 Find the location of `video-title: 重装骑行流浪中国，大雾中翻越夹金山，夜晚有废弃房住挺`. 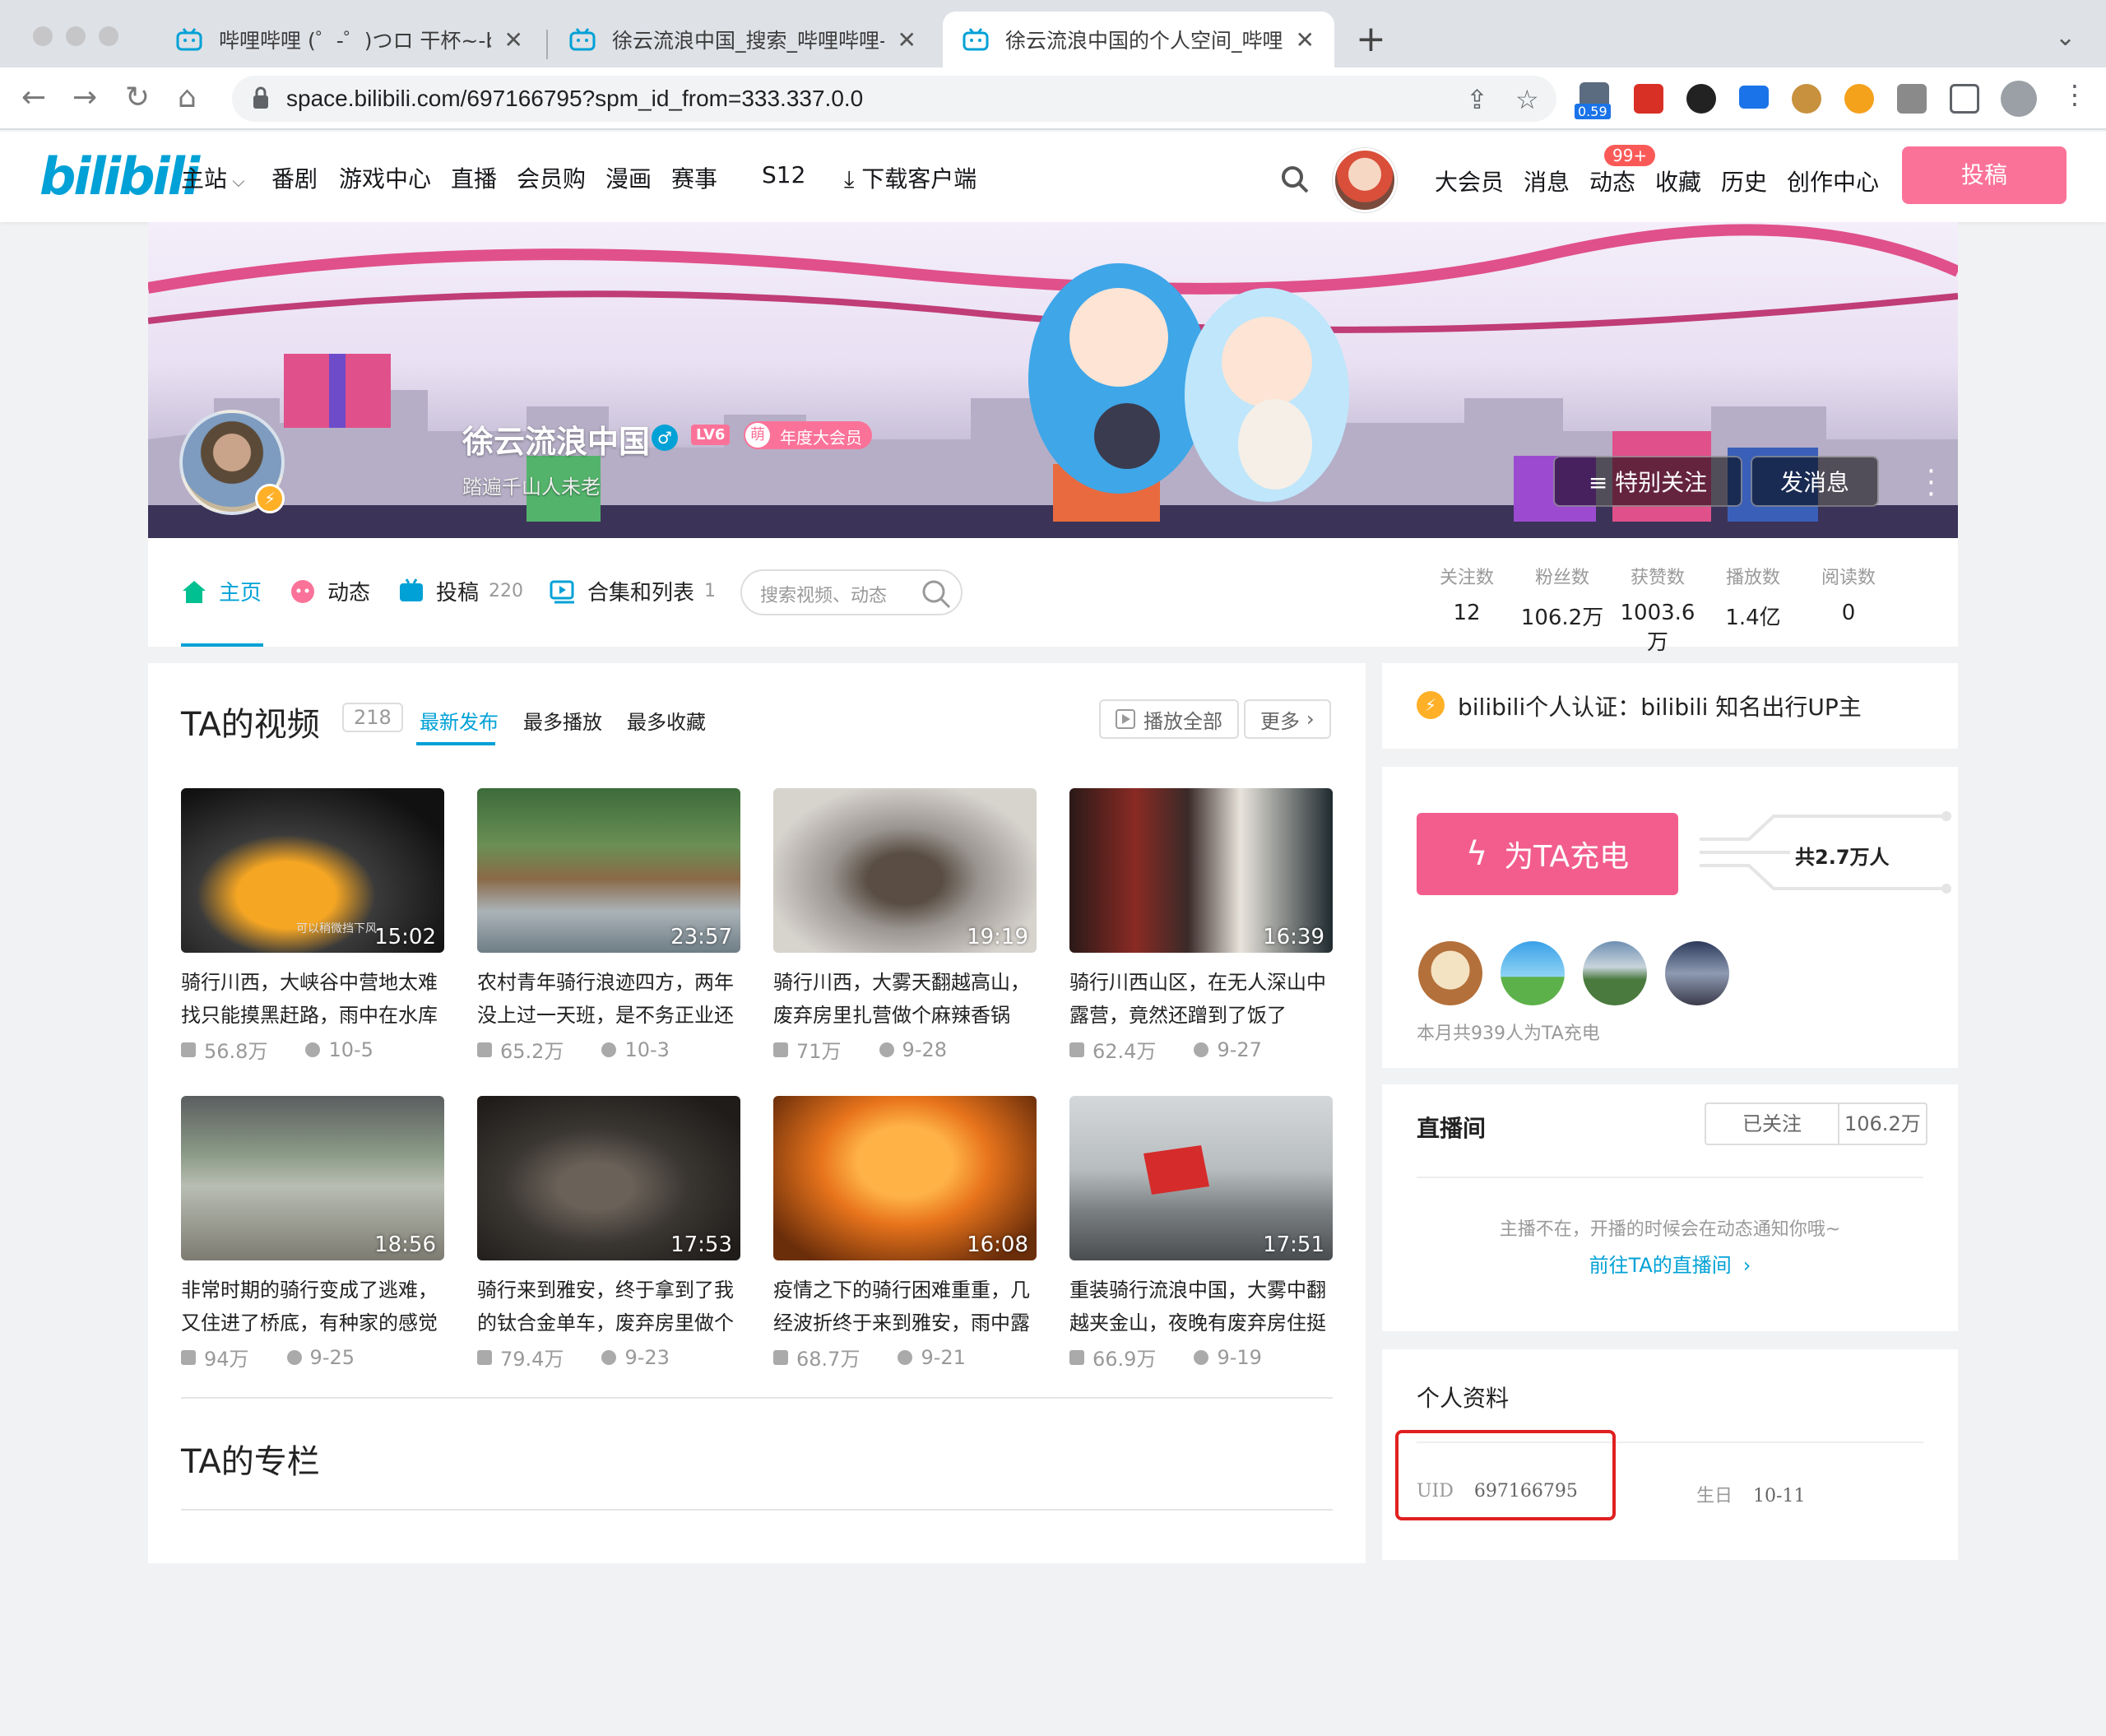

video-title: 重装骑行流浪中国，大雾中翻越夹金山，夜晚有废弃房住挺 is located at coordinates (1201, 1306).